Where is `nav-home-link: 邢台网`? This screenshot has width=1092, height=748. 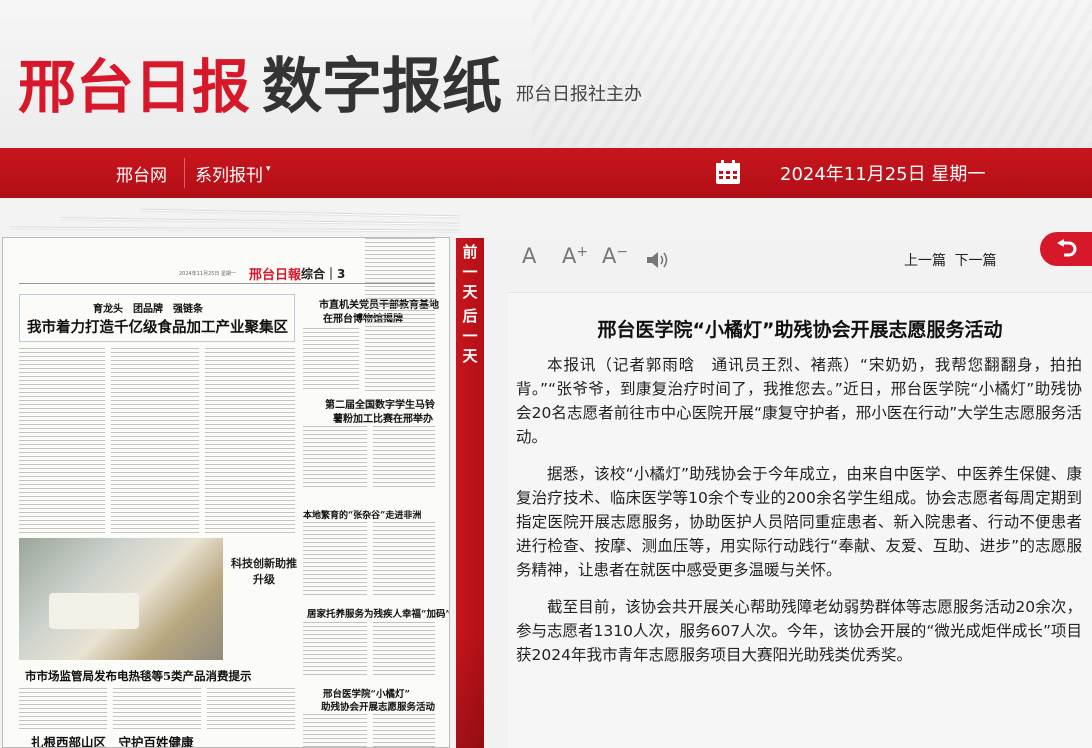
nav-home-link: 邢台网 is located at coordinates (141, 173).